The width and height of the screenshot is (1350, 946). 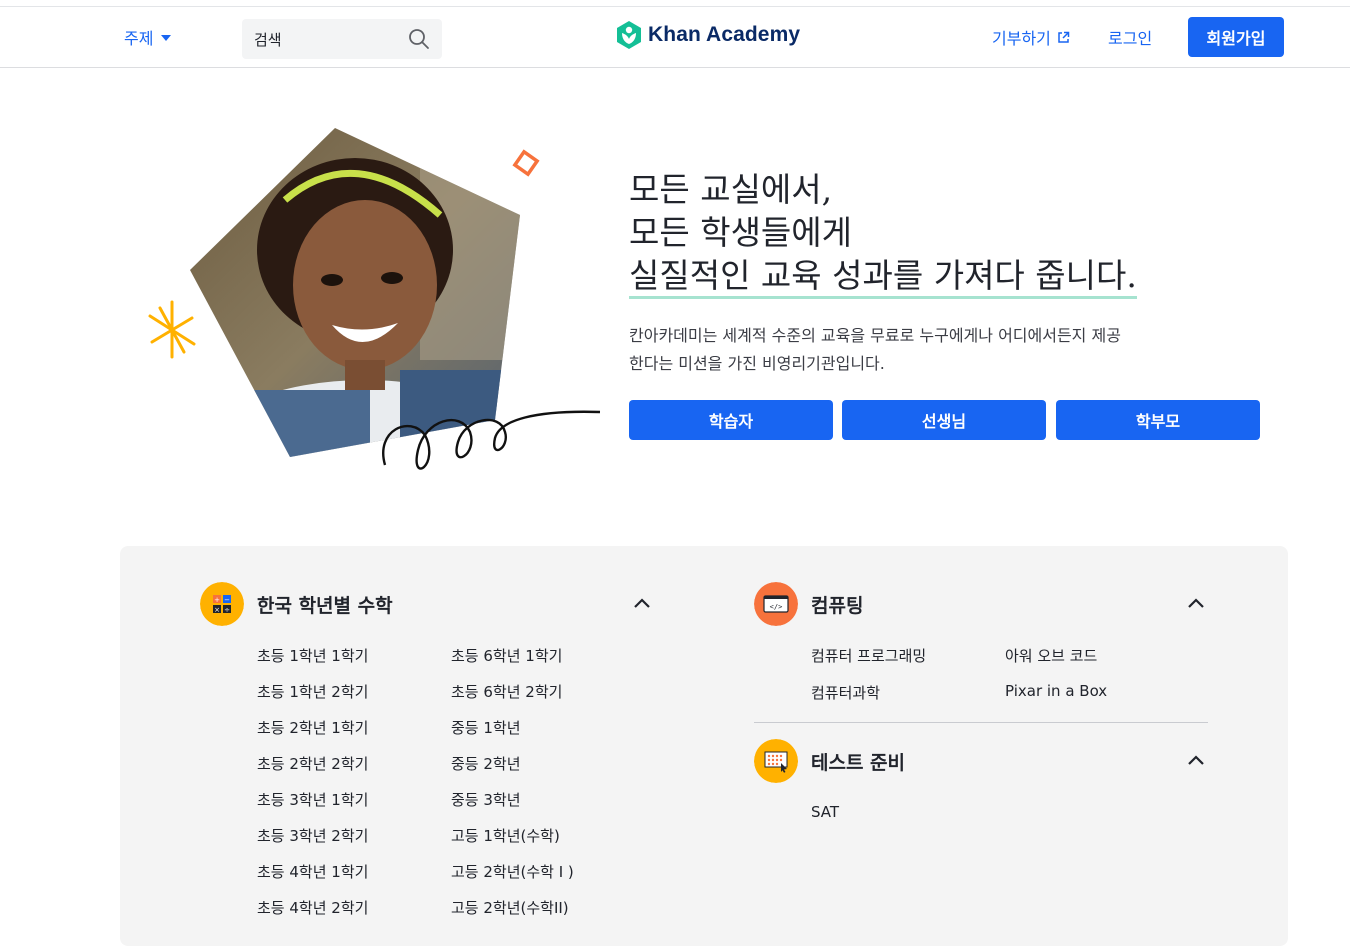 What do you see at coordinates (629, 35) in the screenshot?
I see `khan-leaf-icon` at bounding box center [629, 35].